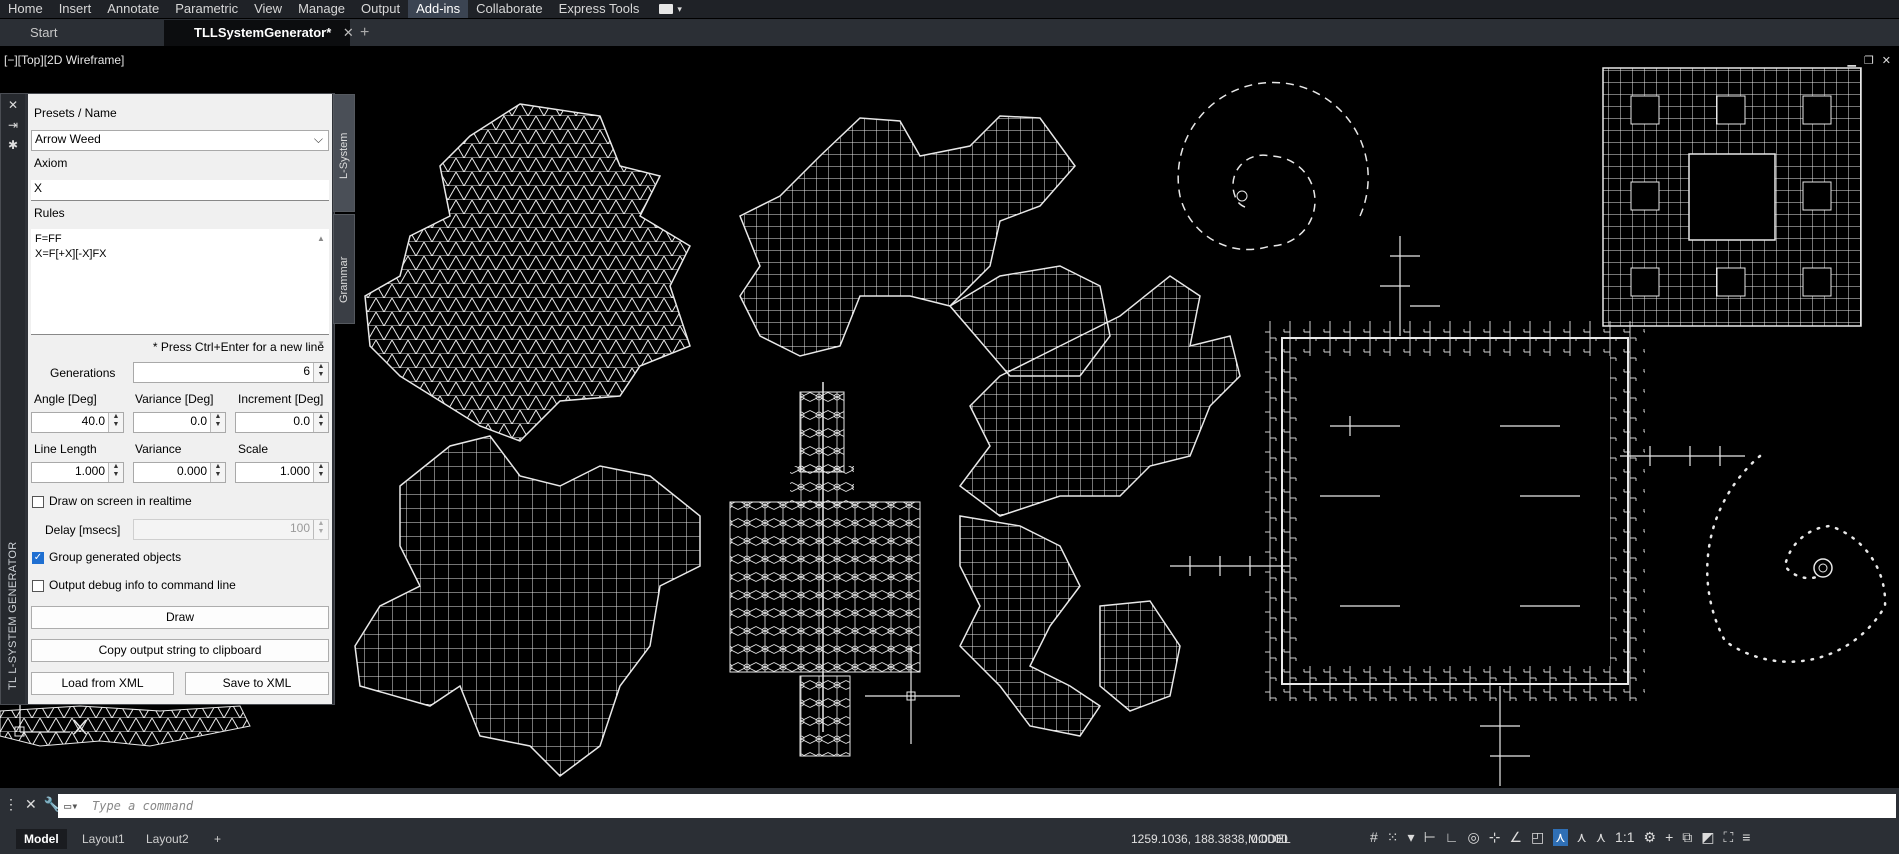 The image size is (1899, 854). I want to click on annotation-visibility-icon: ⋏, so click(1560, 837).